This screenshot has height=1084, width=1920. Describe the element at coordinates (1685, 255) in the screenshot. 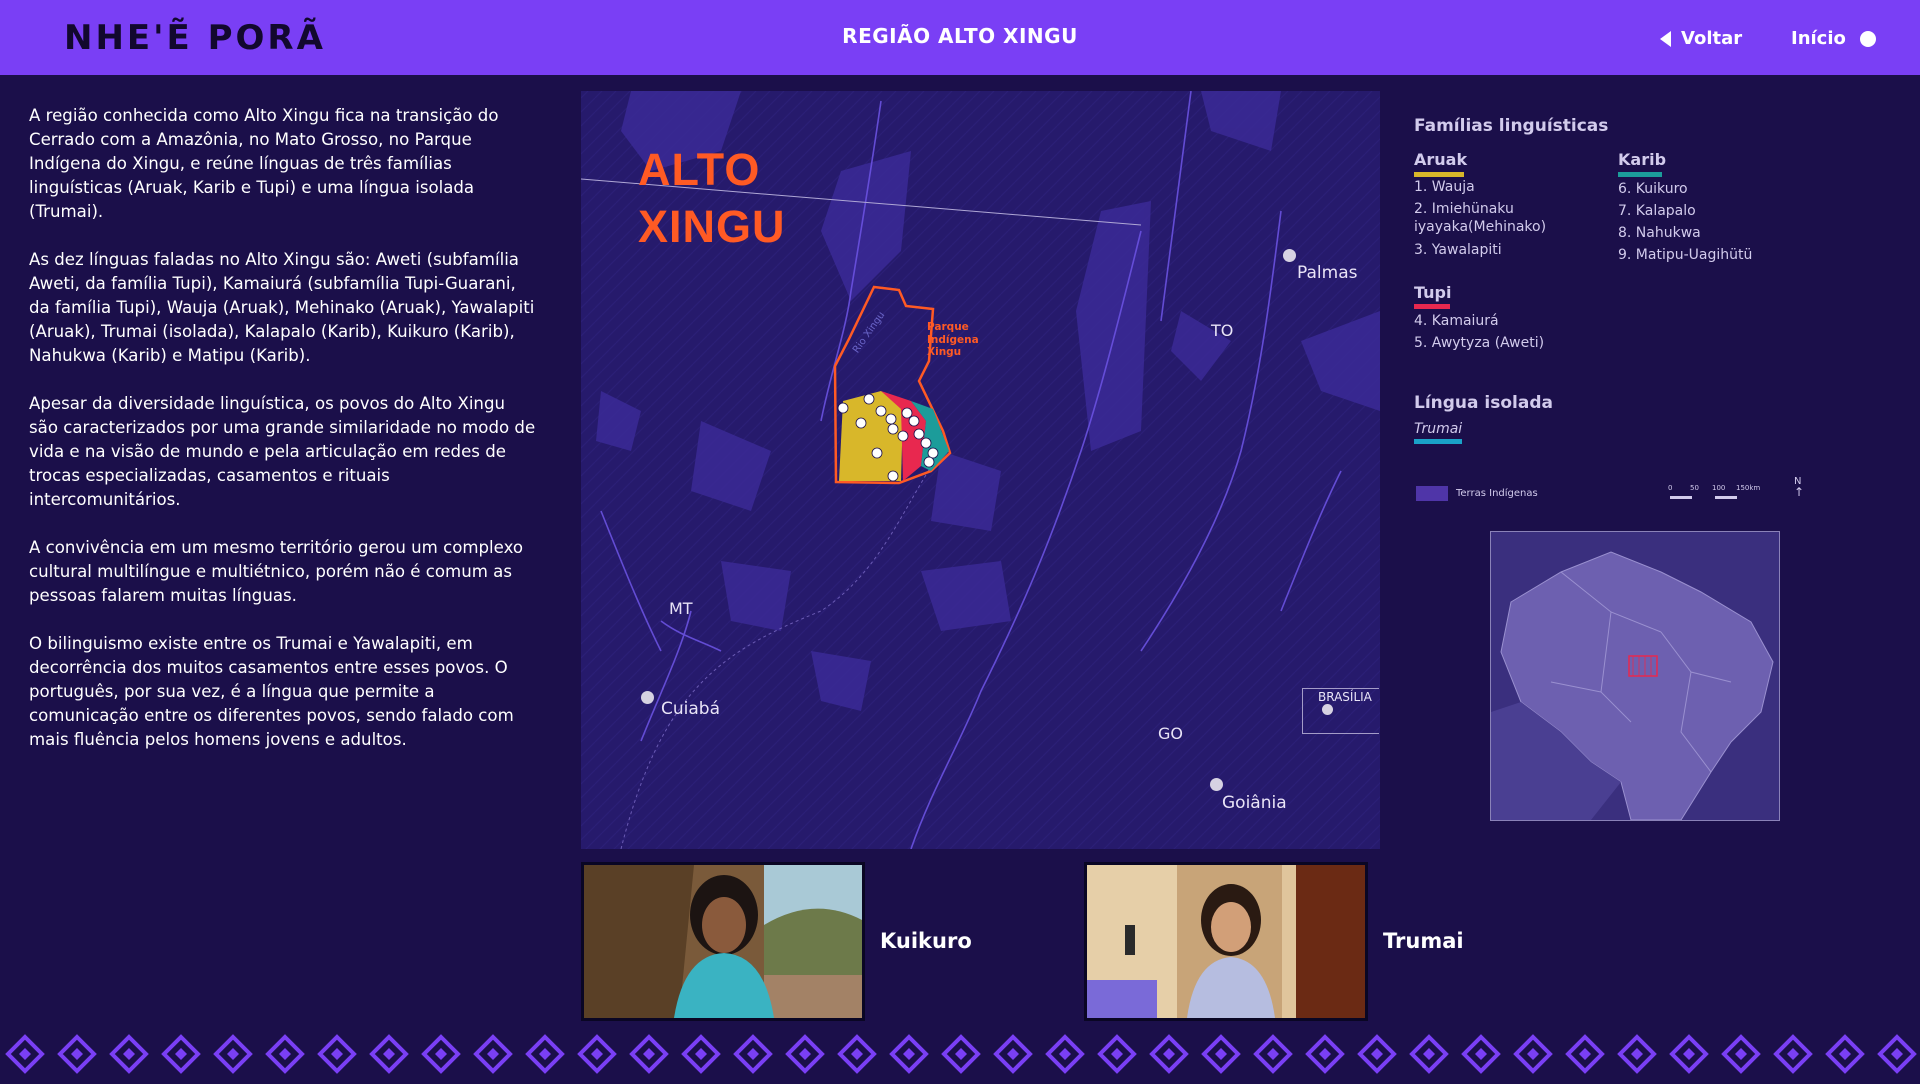

I see `language-item: 9. Matipu-Uagihütü` at that location.